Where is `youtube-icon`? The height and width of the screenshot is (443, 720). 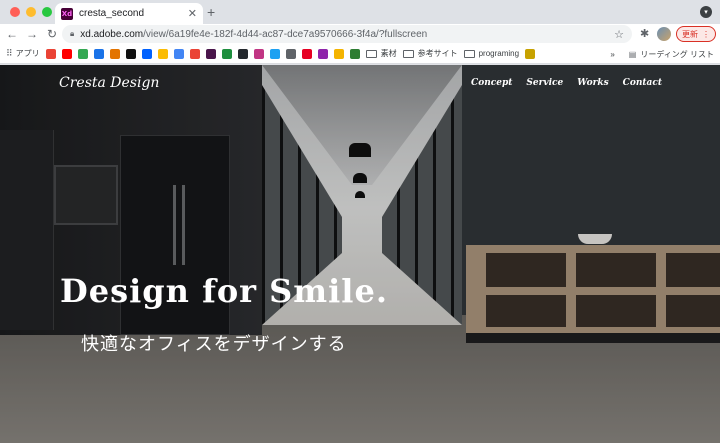
youtube-icon is located at coordinates (66, 53).